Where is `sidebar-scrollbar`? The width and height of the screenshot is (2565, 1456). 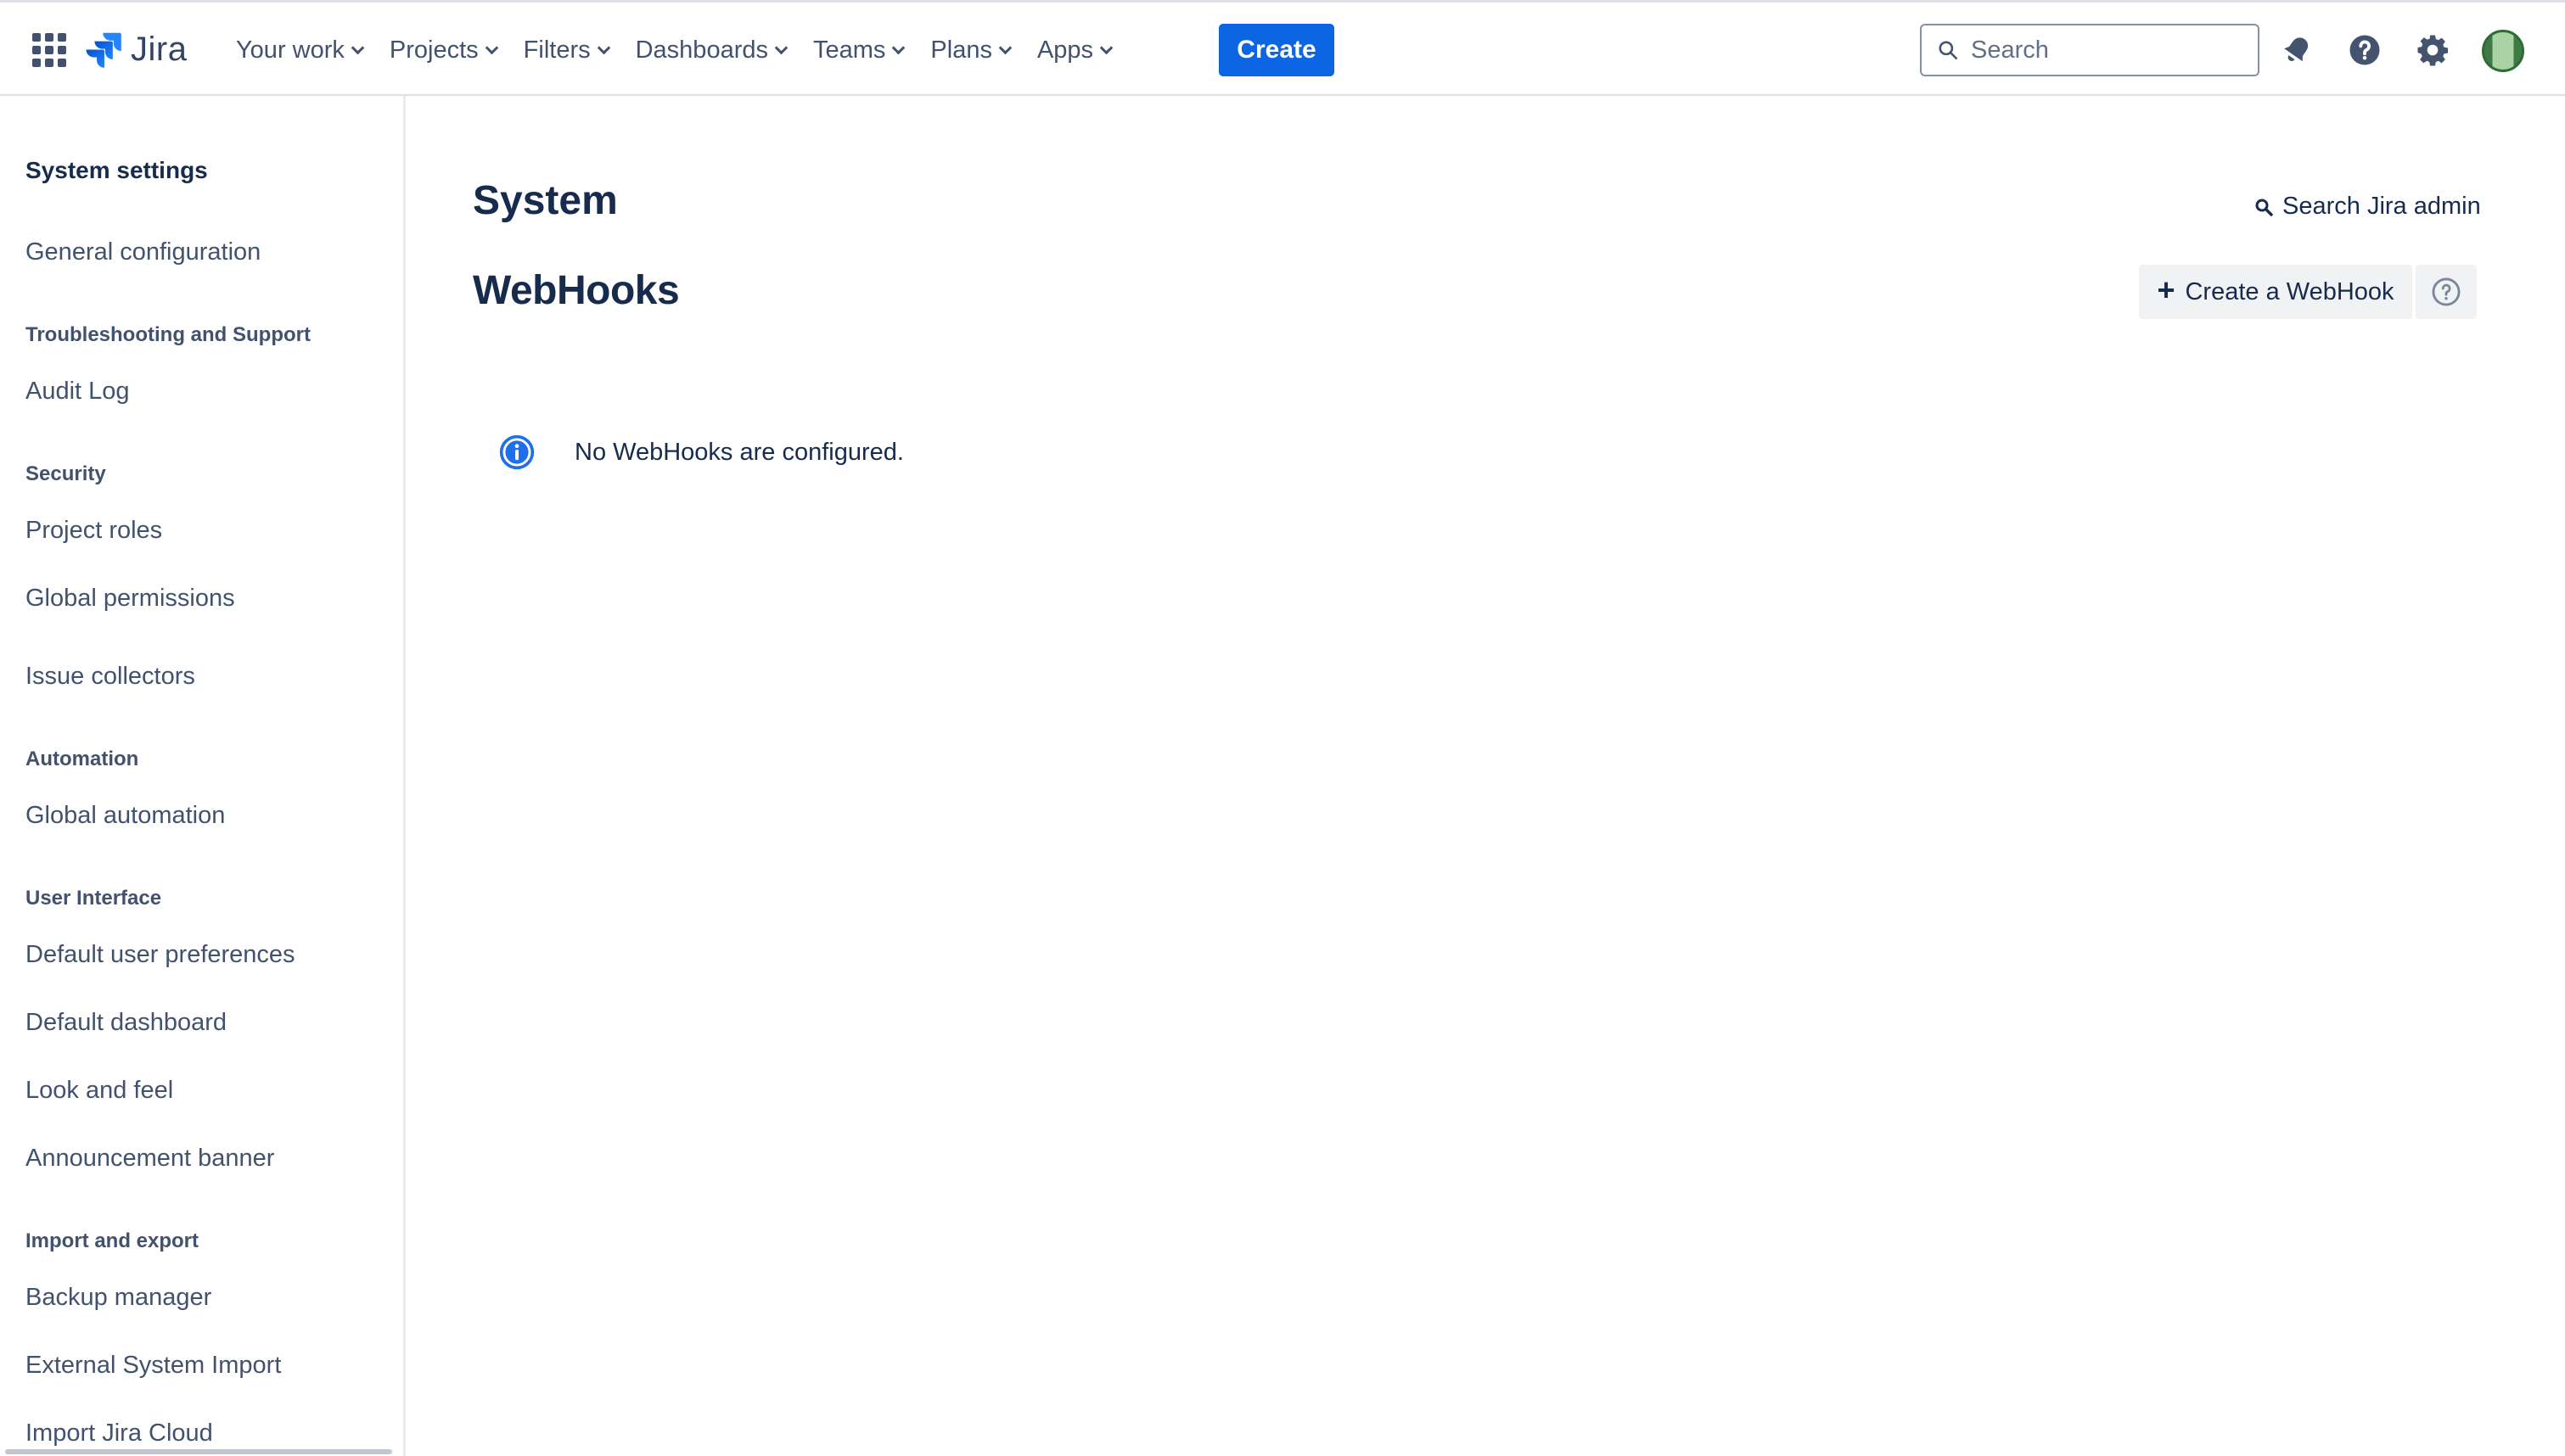 sidebar-scrollbar is located at coordinates (198, 1452).